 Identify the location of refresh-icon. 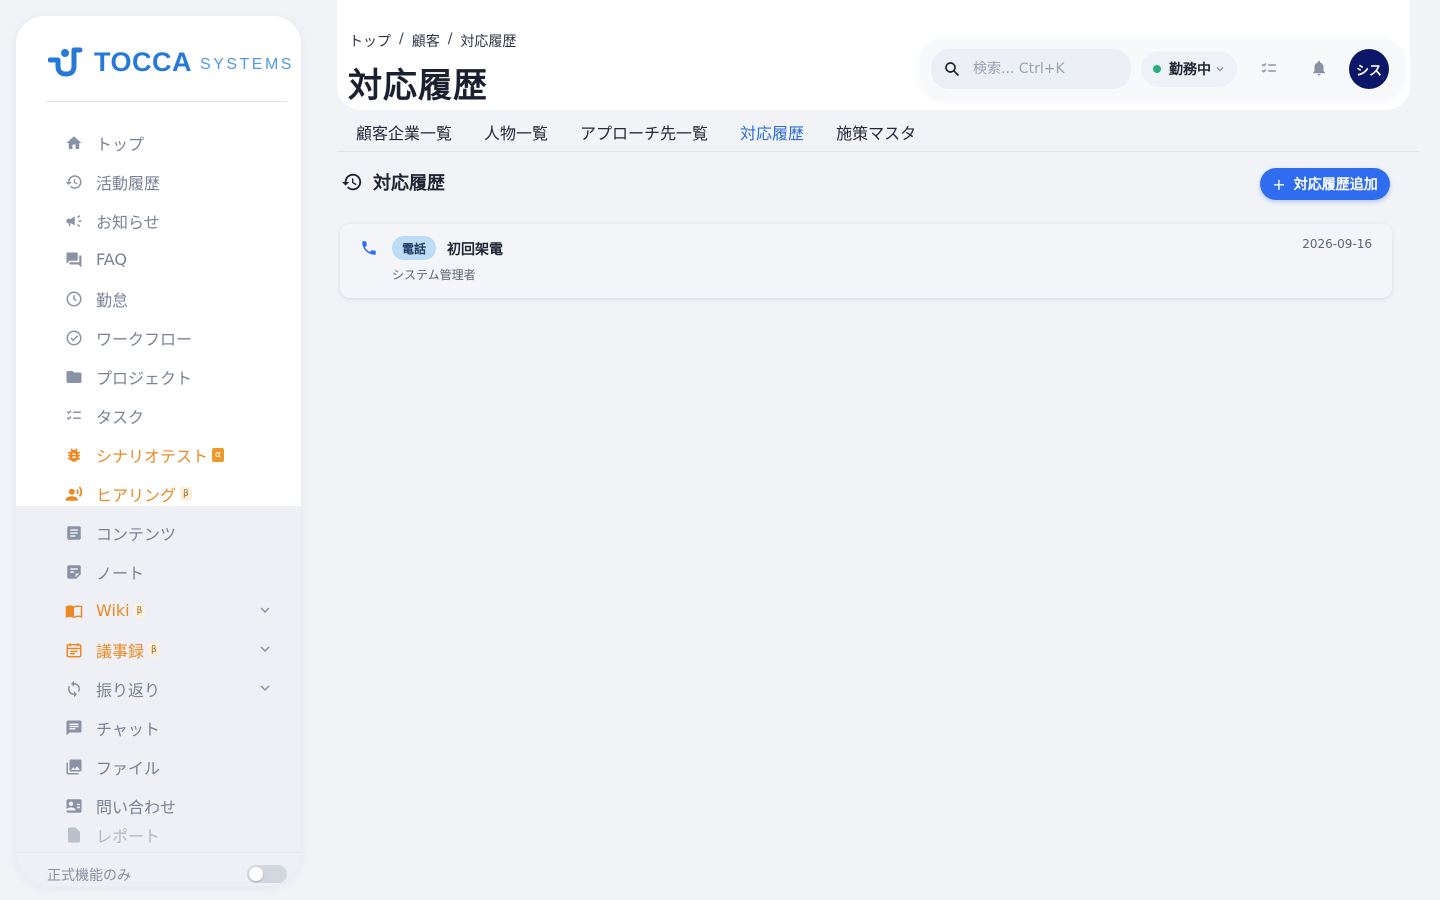
(74, 689).